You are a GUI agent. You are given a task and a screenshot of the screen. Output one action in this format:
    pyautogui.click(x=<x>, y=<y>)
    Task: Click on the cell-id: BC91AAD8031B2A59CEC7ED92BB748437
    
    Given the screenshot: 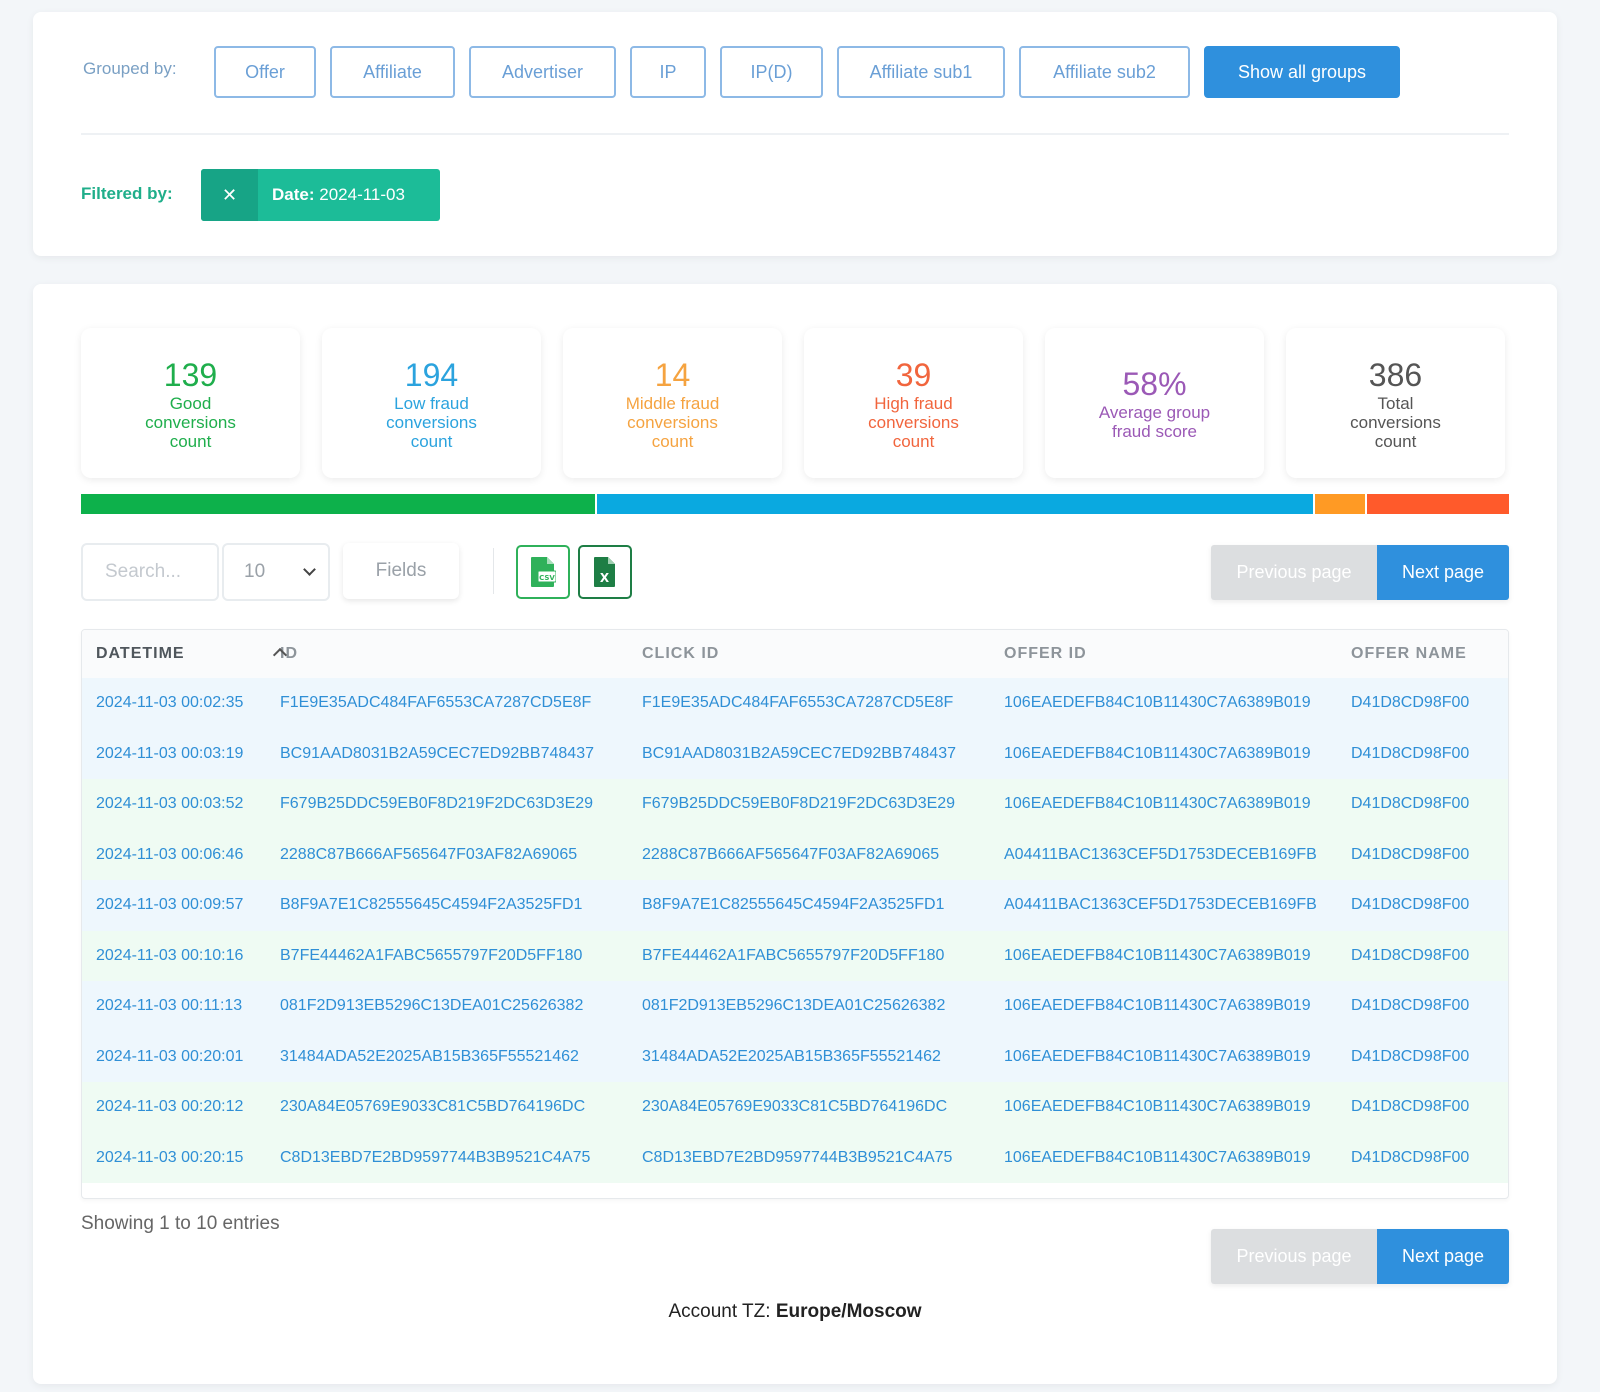 What is the action you would take?
    pyautogui.click(x=447, y=753)
    